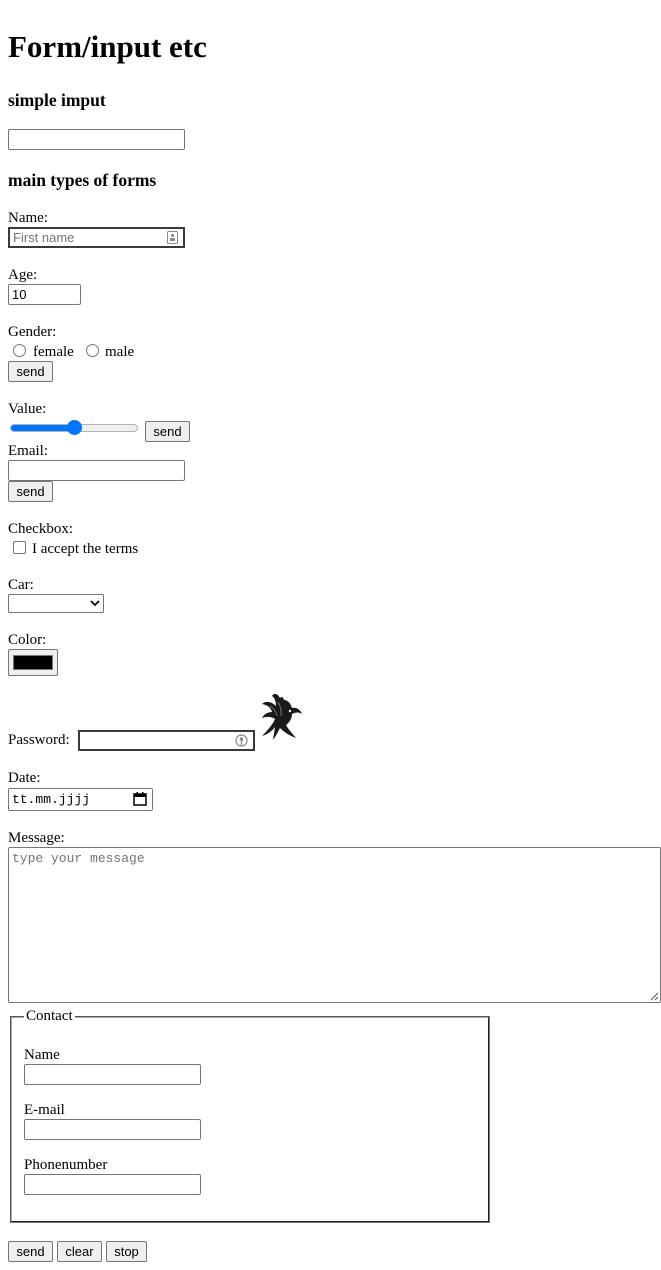 Image resolution: width=661 pixels, height=1270 pixels. I want to click on send-button: send, so click(30, 1251).